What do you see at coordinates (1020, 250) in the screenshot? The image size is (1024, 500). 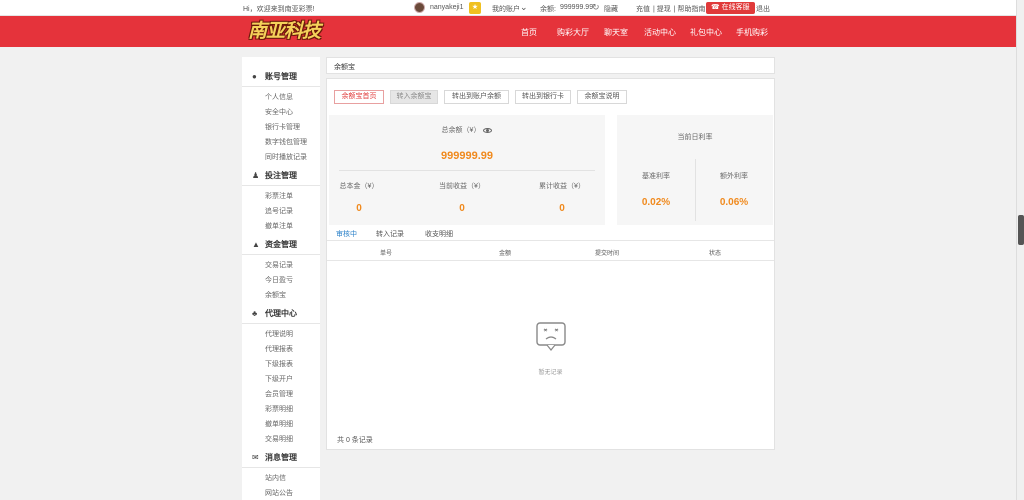 I see `page-scrollbar` at bounding box center [1020, 250].